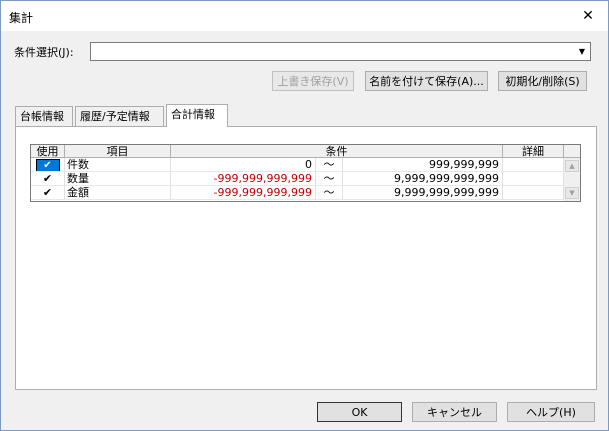  What do you see at coordinates (423, 165) in the screenshot?
I see `range-to-cell: 999,999,999` at bounding box center [423, 165].